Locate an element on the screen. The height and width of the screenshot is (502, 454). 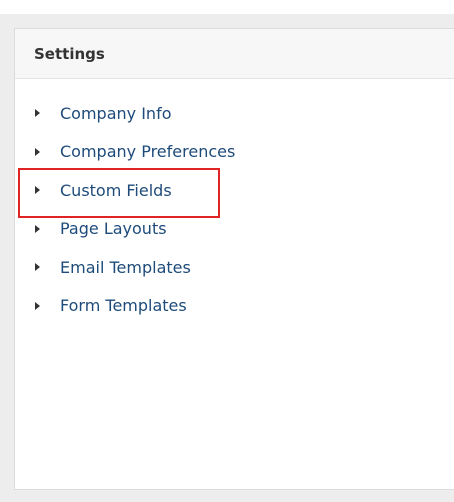
settings-item-email-templates: Email Templates is located at coordinates (125, 267).